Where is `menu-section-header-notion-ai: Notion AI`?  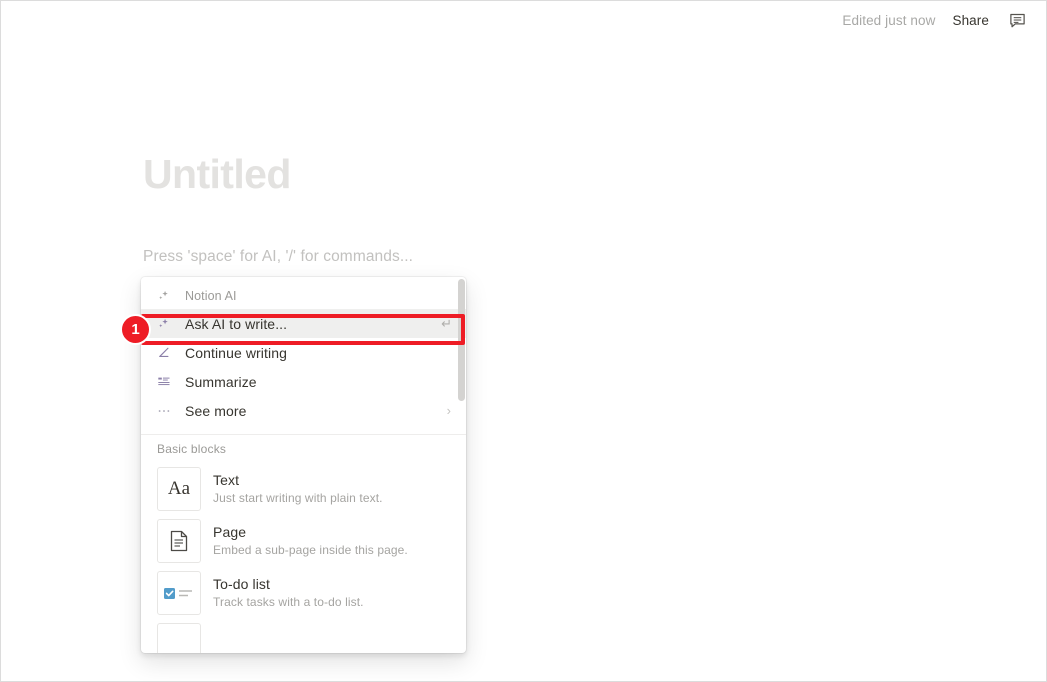 menu-section-header-notion-ai: Notion AI is located at coordinates (303, 296).